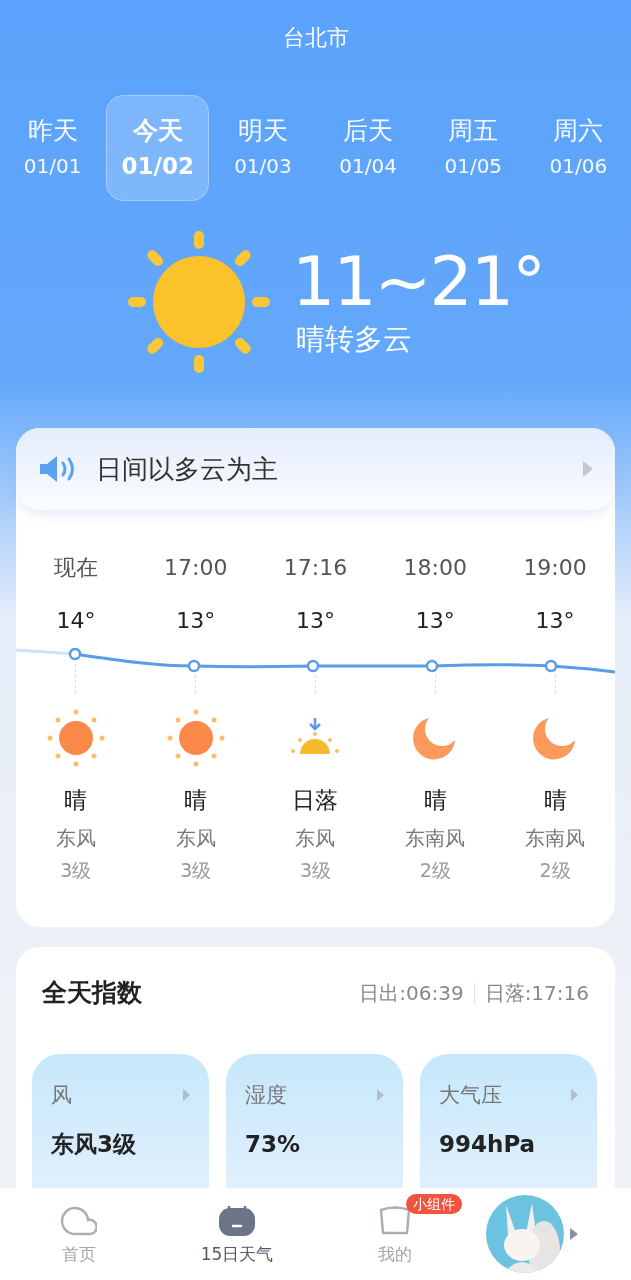 Image resolution: width=631 pixels, height=1280 pixels. What do you see at coordinates (187, 469) in the screenshot?
I see `summary-text: 日间以多云为主` at bounding box center [187, 469].